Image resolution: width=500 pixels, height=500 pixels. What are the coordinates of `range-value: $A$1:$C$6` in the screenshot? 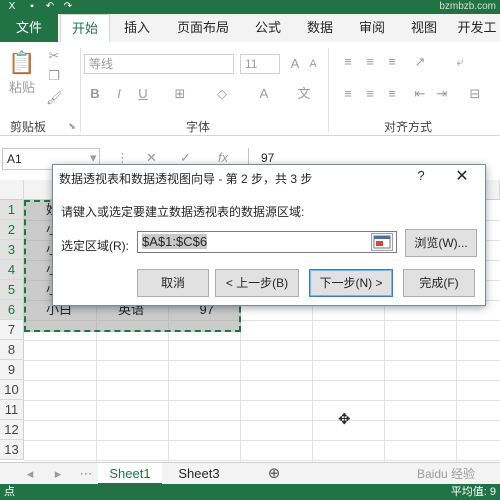 It's located at (175, 241).